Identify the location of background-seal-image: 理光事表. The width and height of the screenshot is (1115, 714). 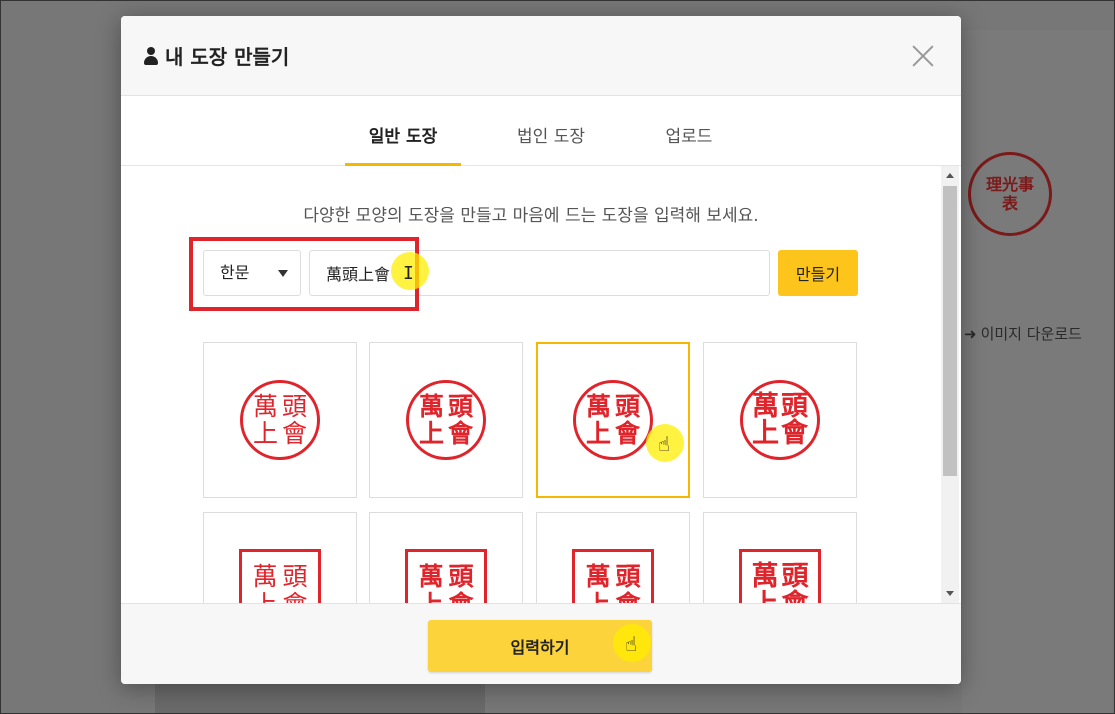
(1010, 194).